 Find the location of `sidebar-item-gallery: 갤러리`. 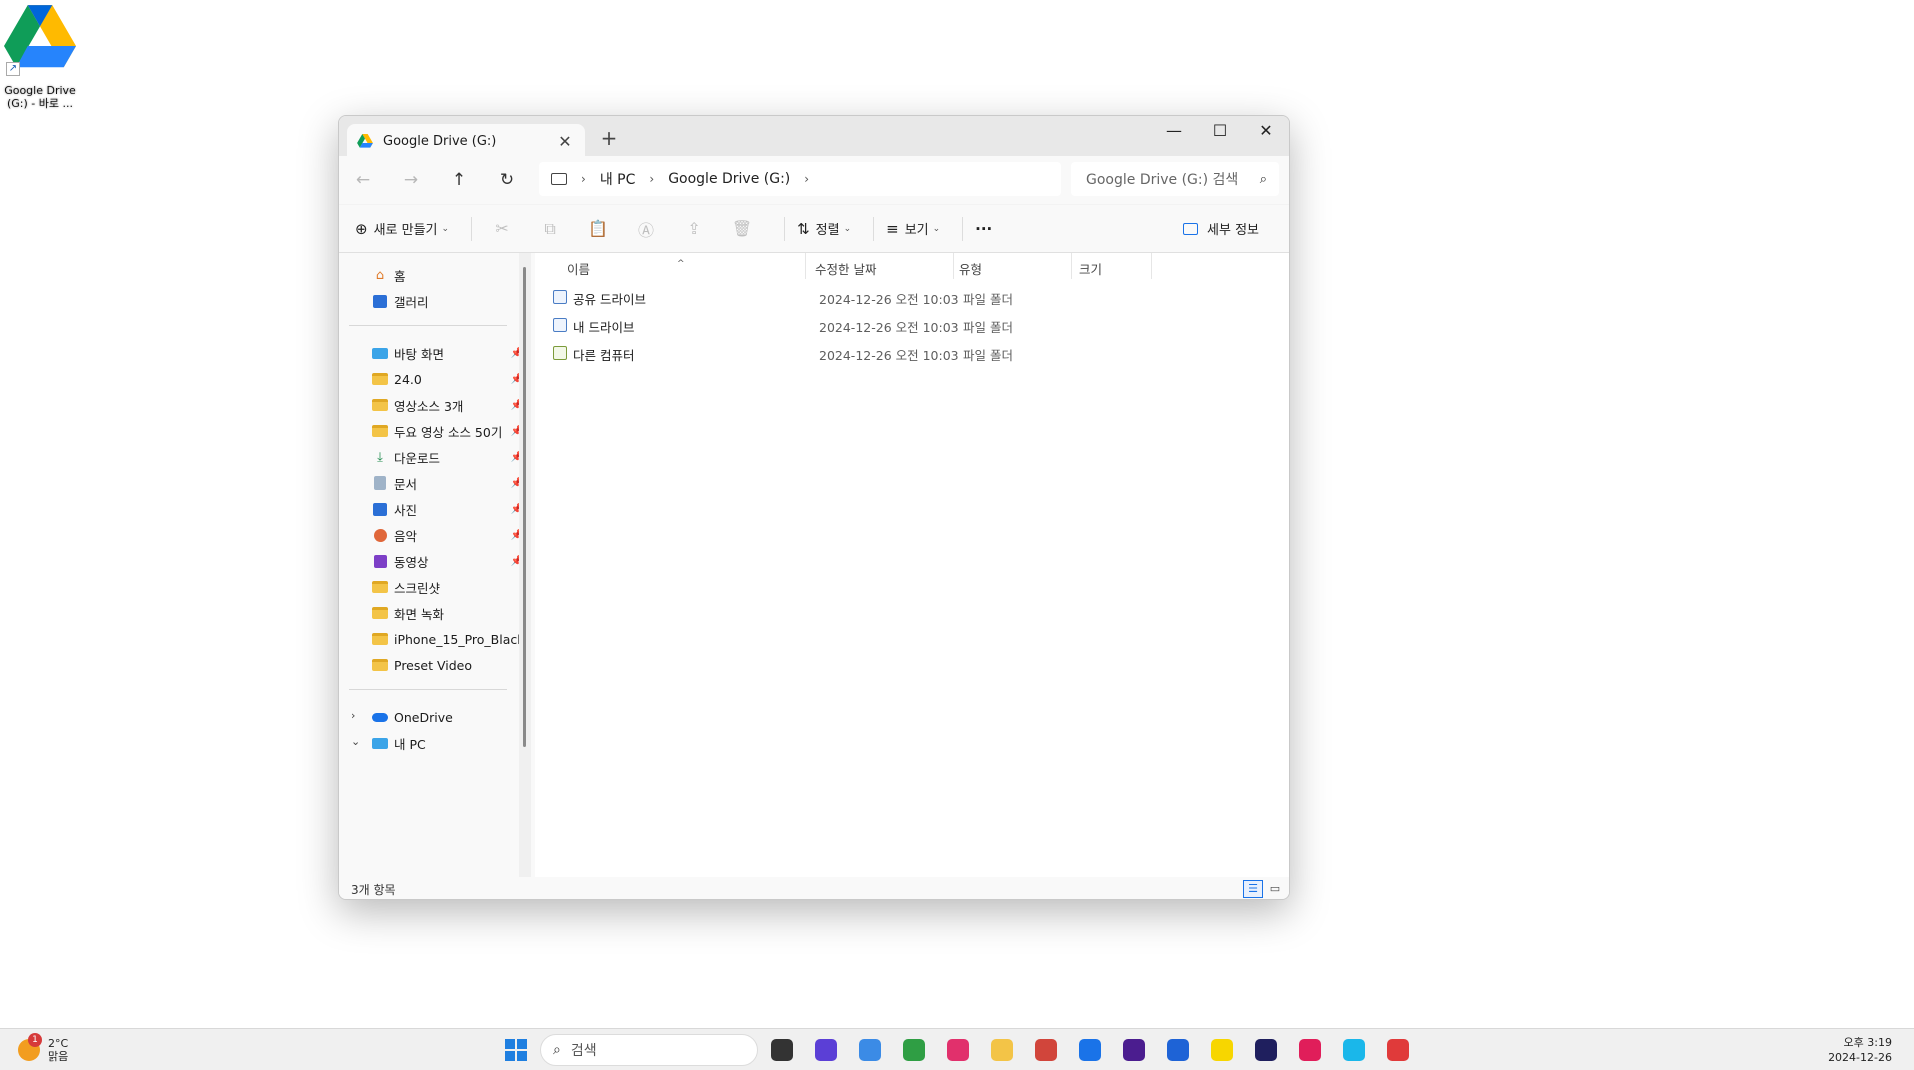

sidebar-item-gallery: 갤러리 is located at coordinates (447, 301).